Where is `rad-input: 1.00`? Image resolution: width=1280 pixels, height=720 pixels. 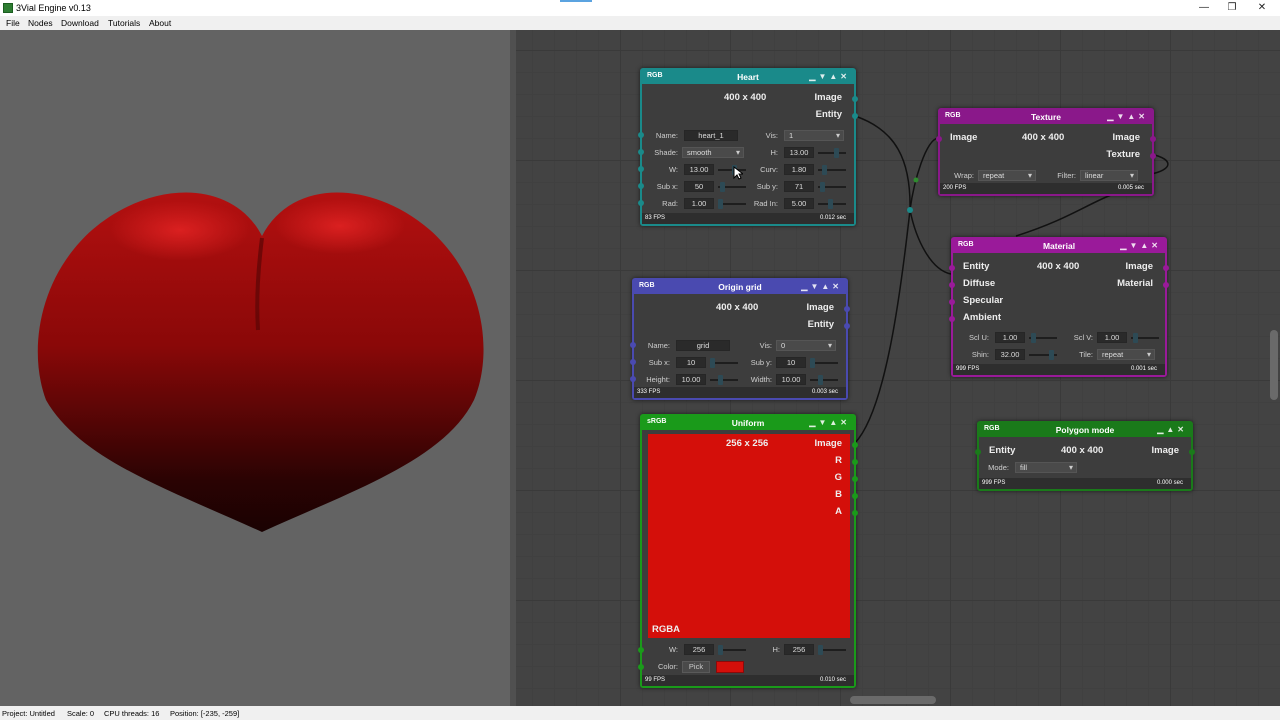
rad-input: 1.00 is located at coordinates (699, 203).